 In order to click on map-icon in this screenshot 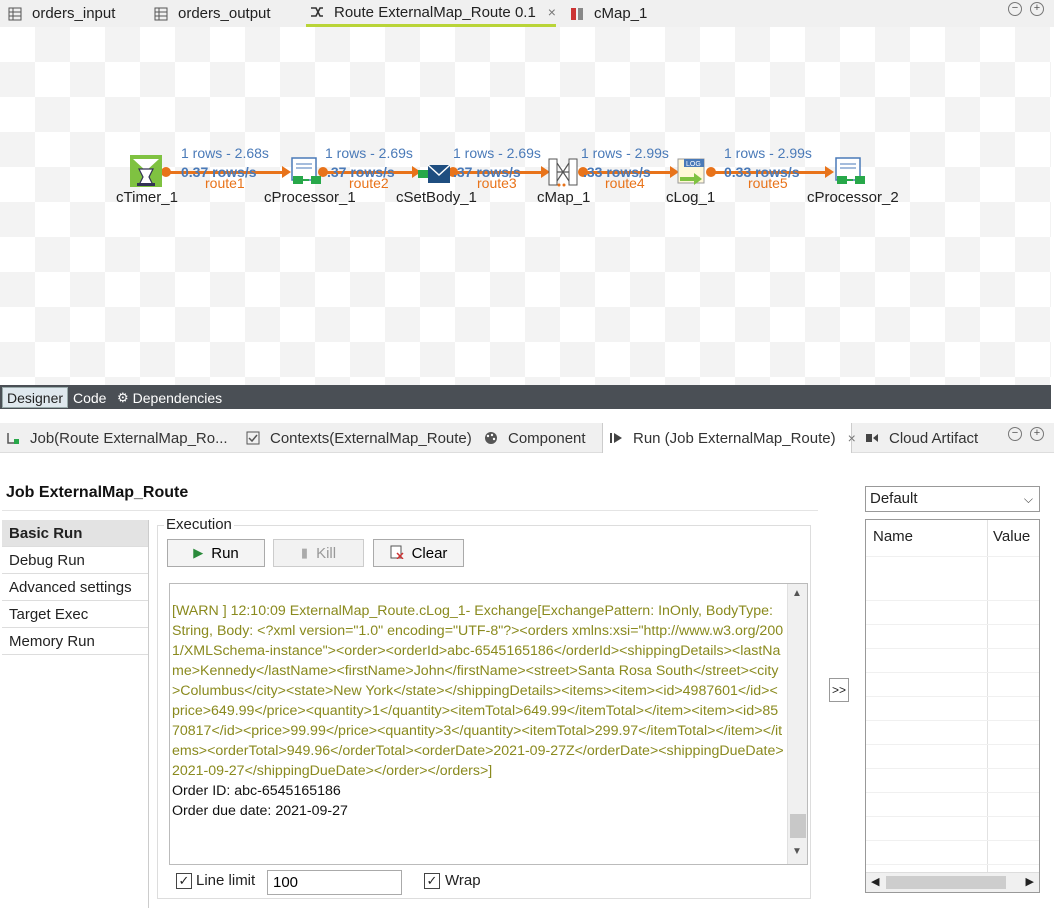, I will do `click(577, 14)`.